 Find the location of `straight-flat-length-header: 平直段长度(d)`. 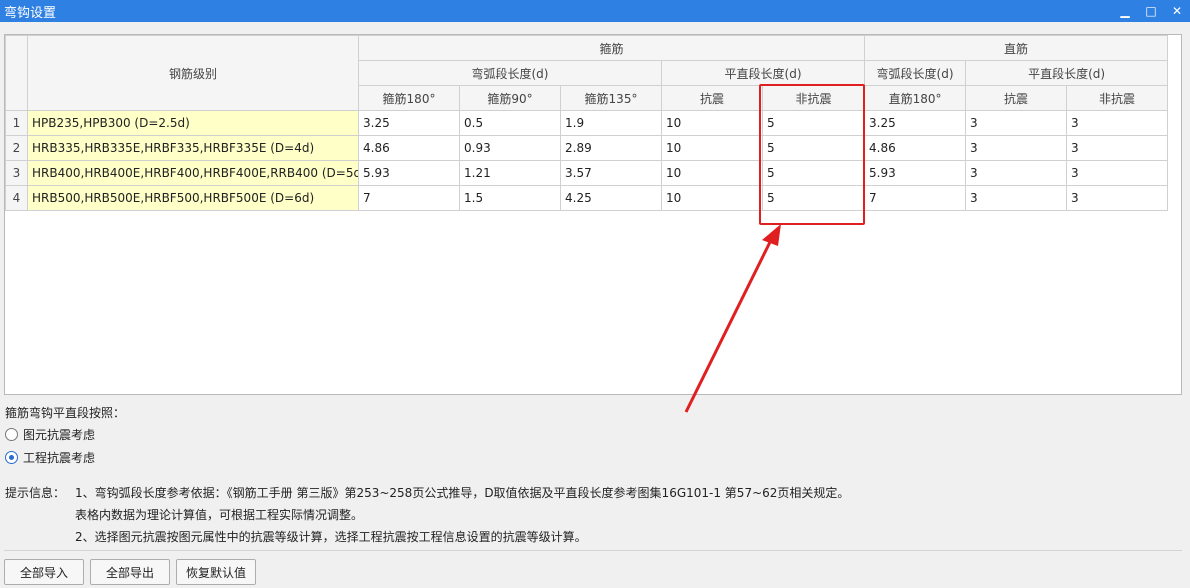

straight-flat-length-header: 平直段长度(d) is located at coordinates (1067, 73).